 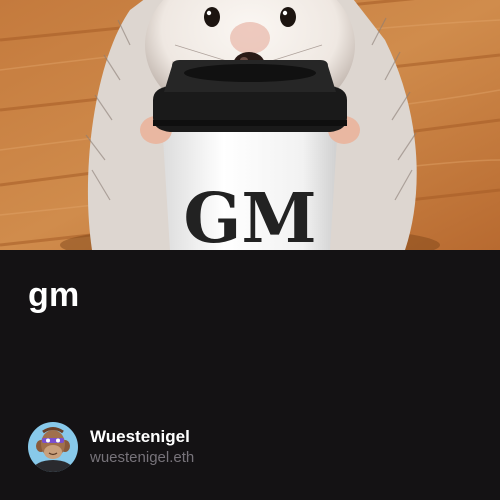 I want to click on author-name: Wuestenigel, so click(x=142, y=437).